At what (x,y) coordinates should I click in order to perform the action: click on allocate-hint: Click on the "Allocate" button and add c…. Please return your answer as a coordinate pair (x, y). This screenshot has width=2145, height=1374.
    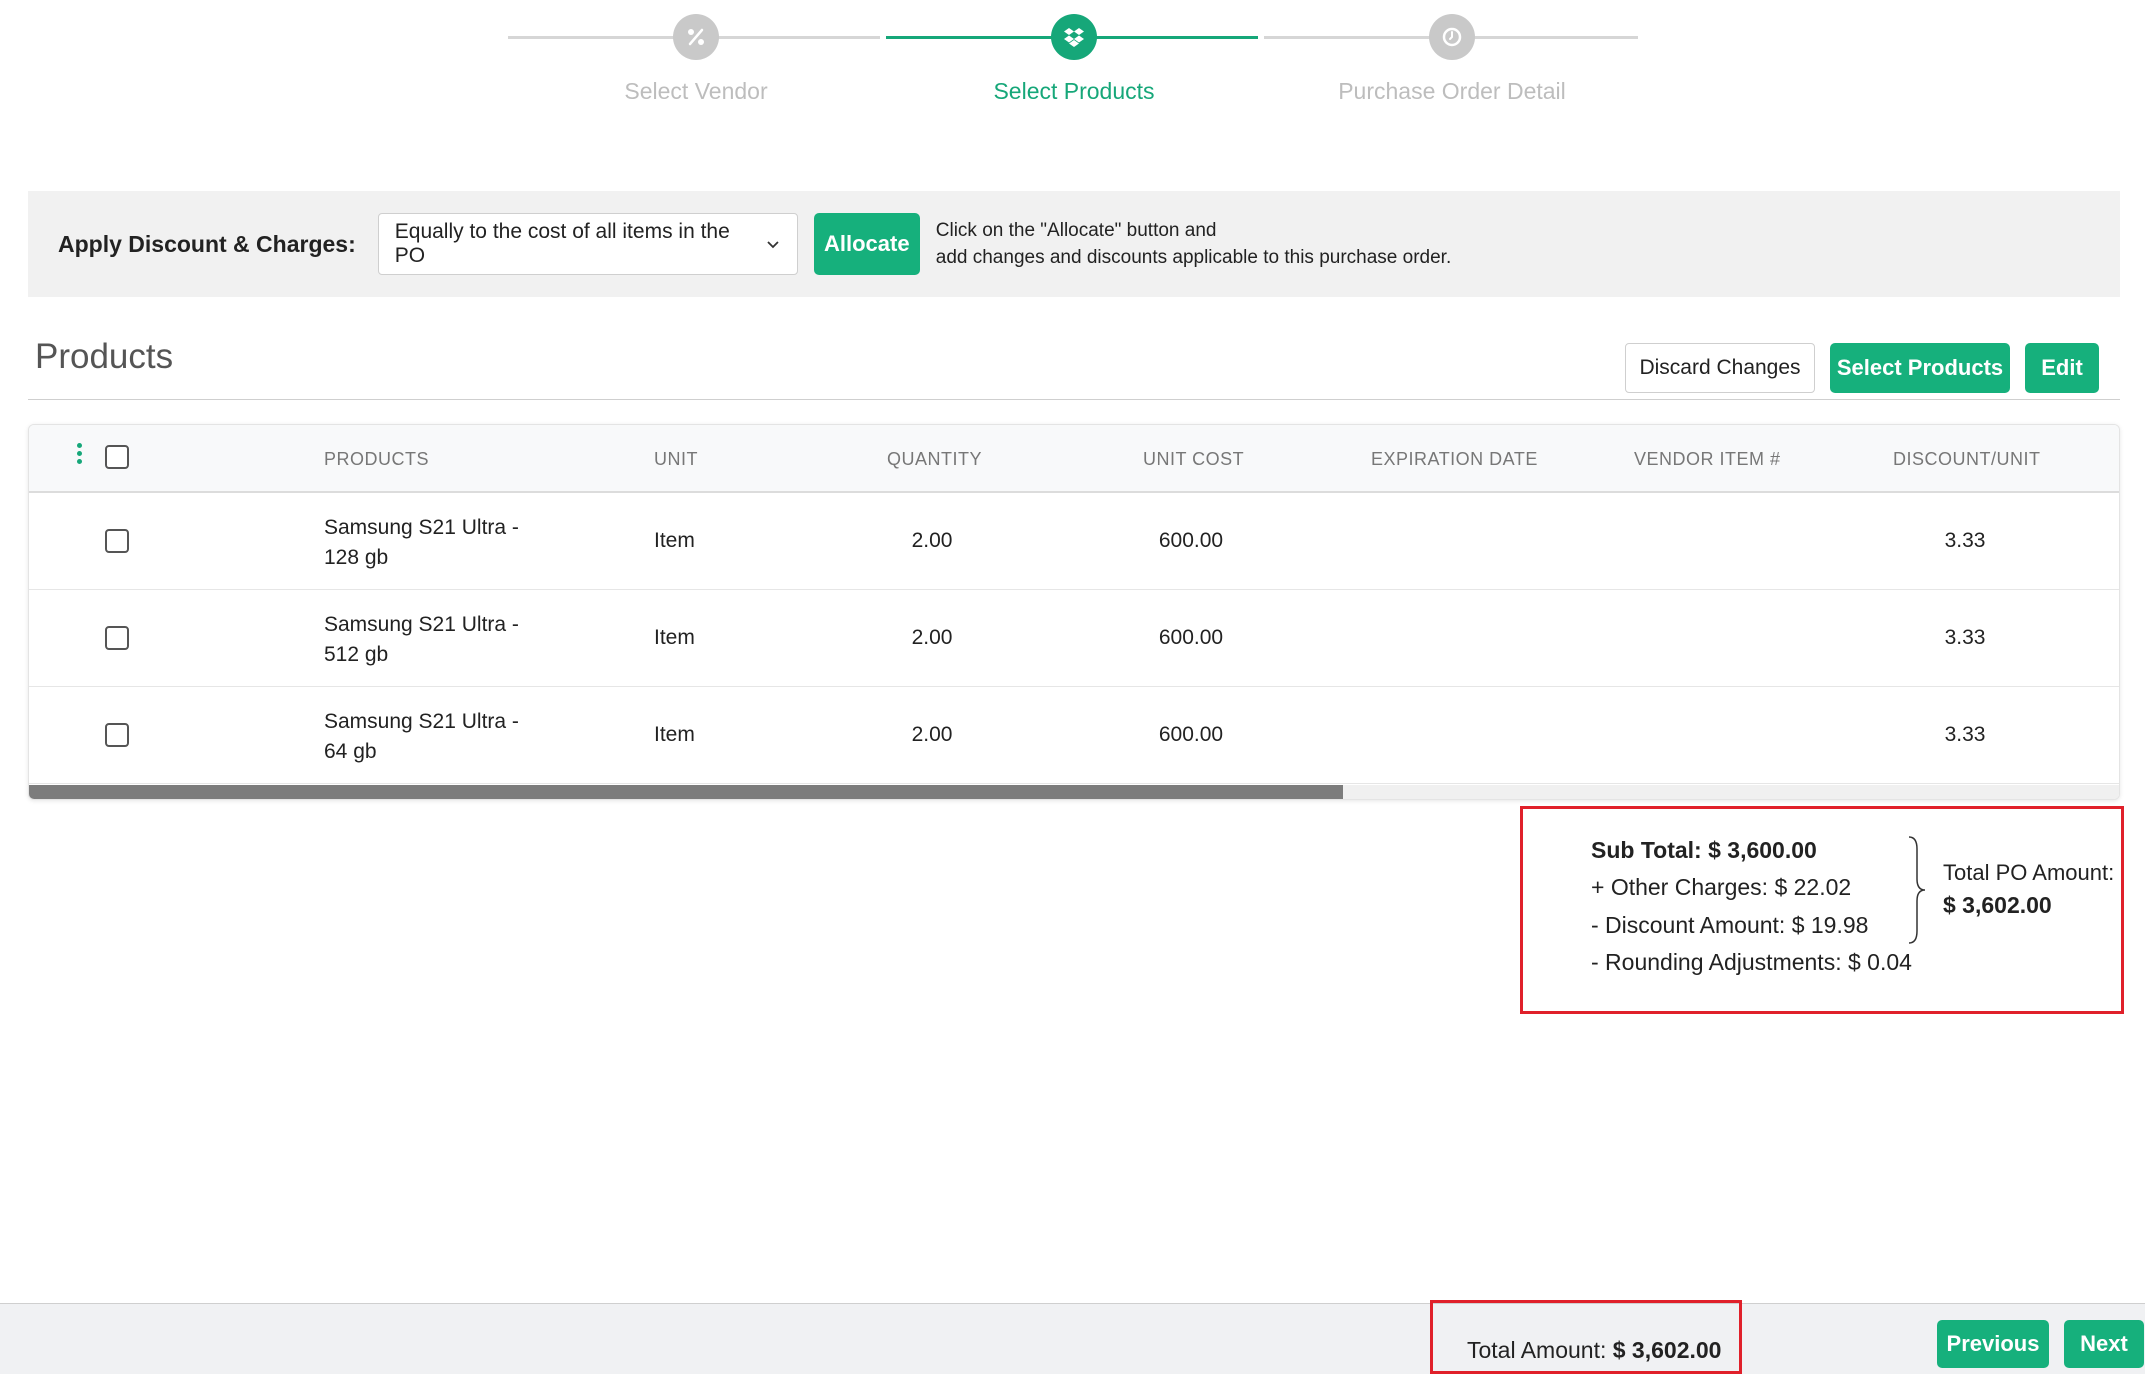
    Looking at the image, I should click on (1193, 244).